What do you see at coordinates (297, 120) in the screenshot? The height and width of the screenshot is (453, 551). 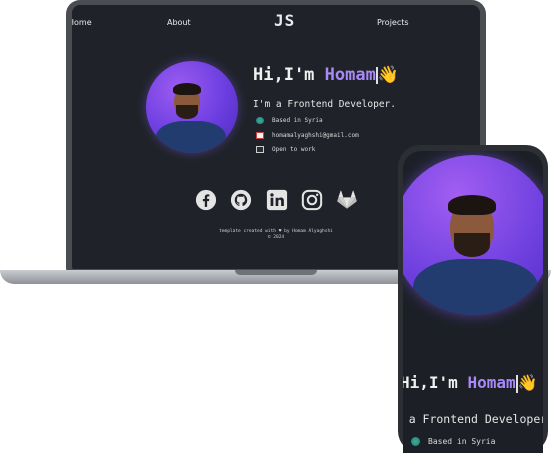 I see `info-location-text: Based in Syria` at bounding box center [297, 120].